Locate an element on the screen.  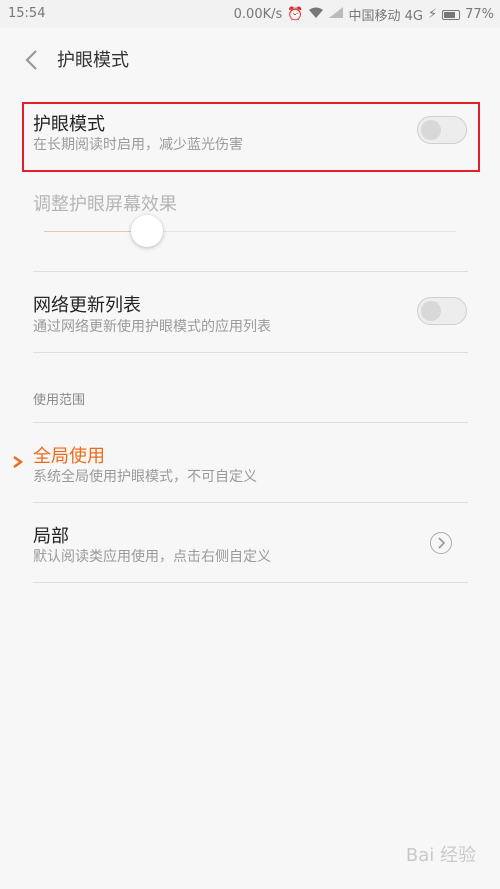
scope-global-row: 全局使用 系统全局使用护眼模式，不可自定义 is located at coordinates (250, 469).